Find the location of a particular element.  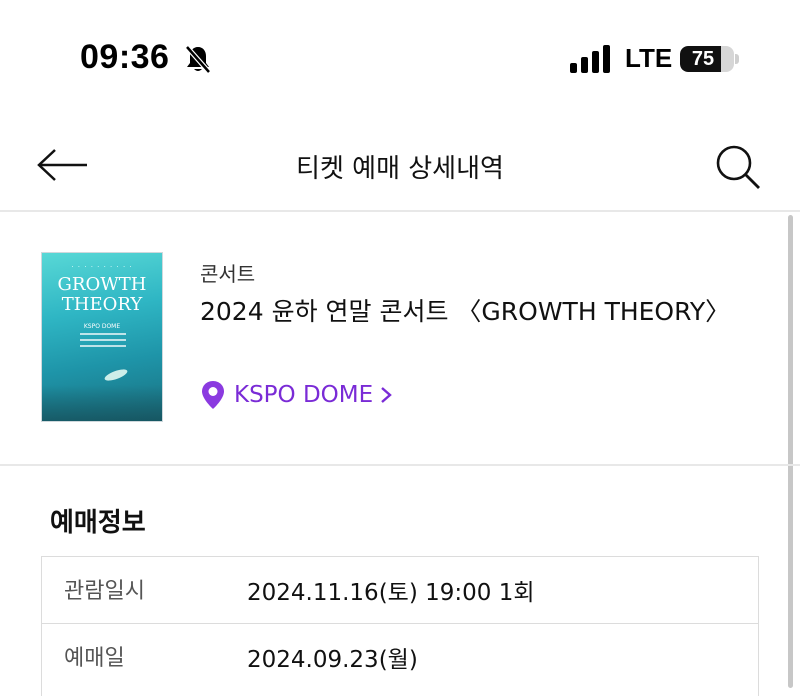

poster-subtitle-decoration: · · · · · · · · · · is located at coordinates (102, 267).